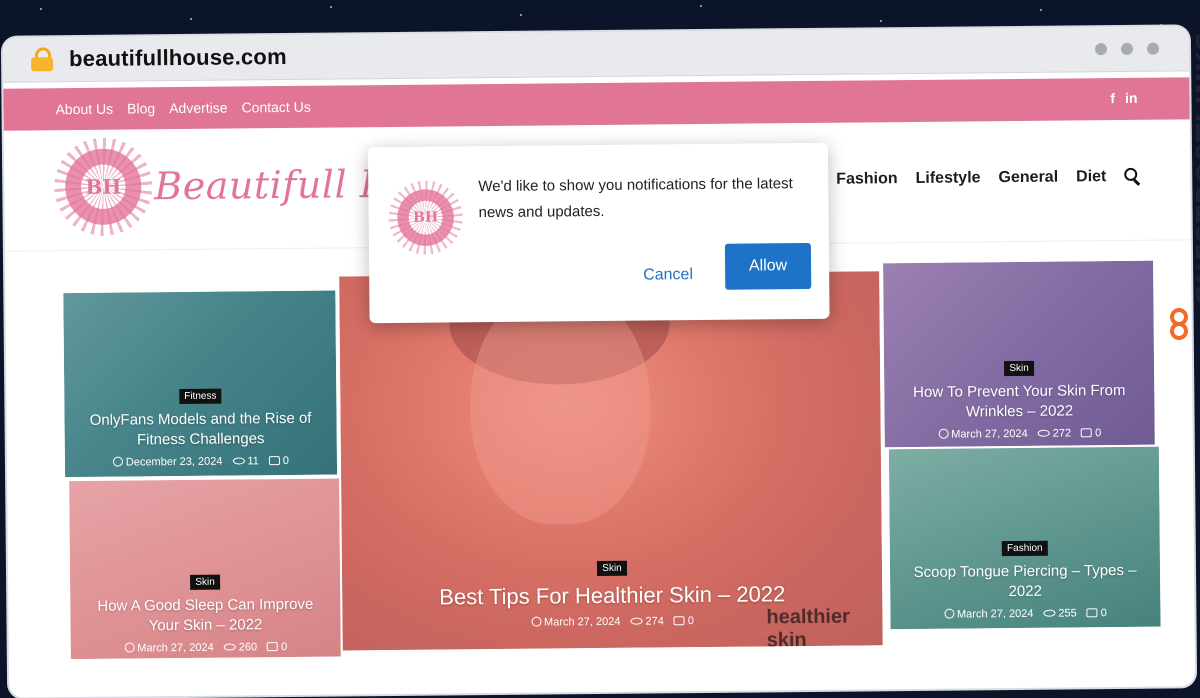  Describe the element at coordinates (275, 107) in the screenshot. I see `top-nav-contact: Contact Us` at that location.